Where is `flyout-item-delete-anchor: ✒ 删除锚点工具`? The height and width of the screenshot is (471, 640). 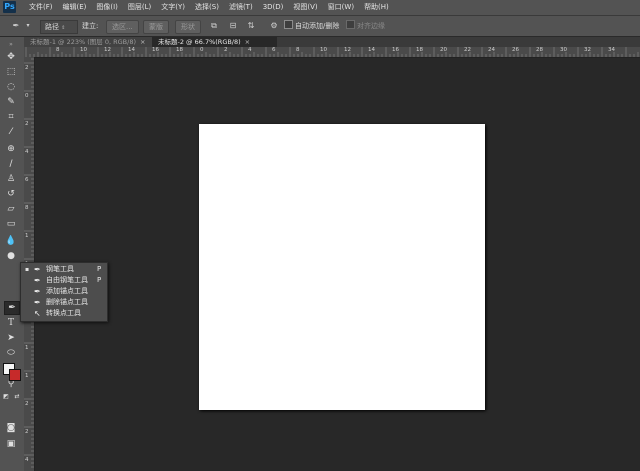 flyout-item-delete-anchor: ✒ 删除锚点工具 is located at coordinates (64, 302).